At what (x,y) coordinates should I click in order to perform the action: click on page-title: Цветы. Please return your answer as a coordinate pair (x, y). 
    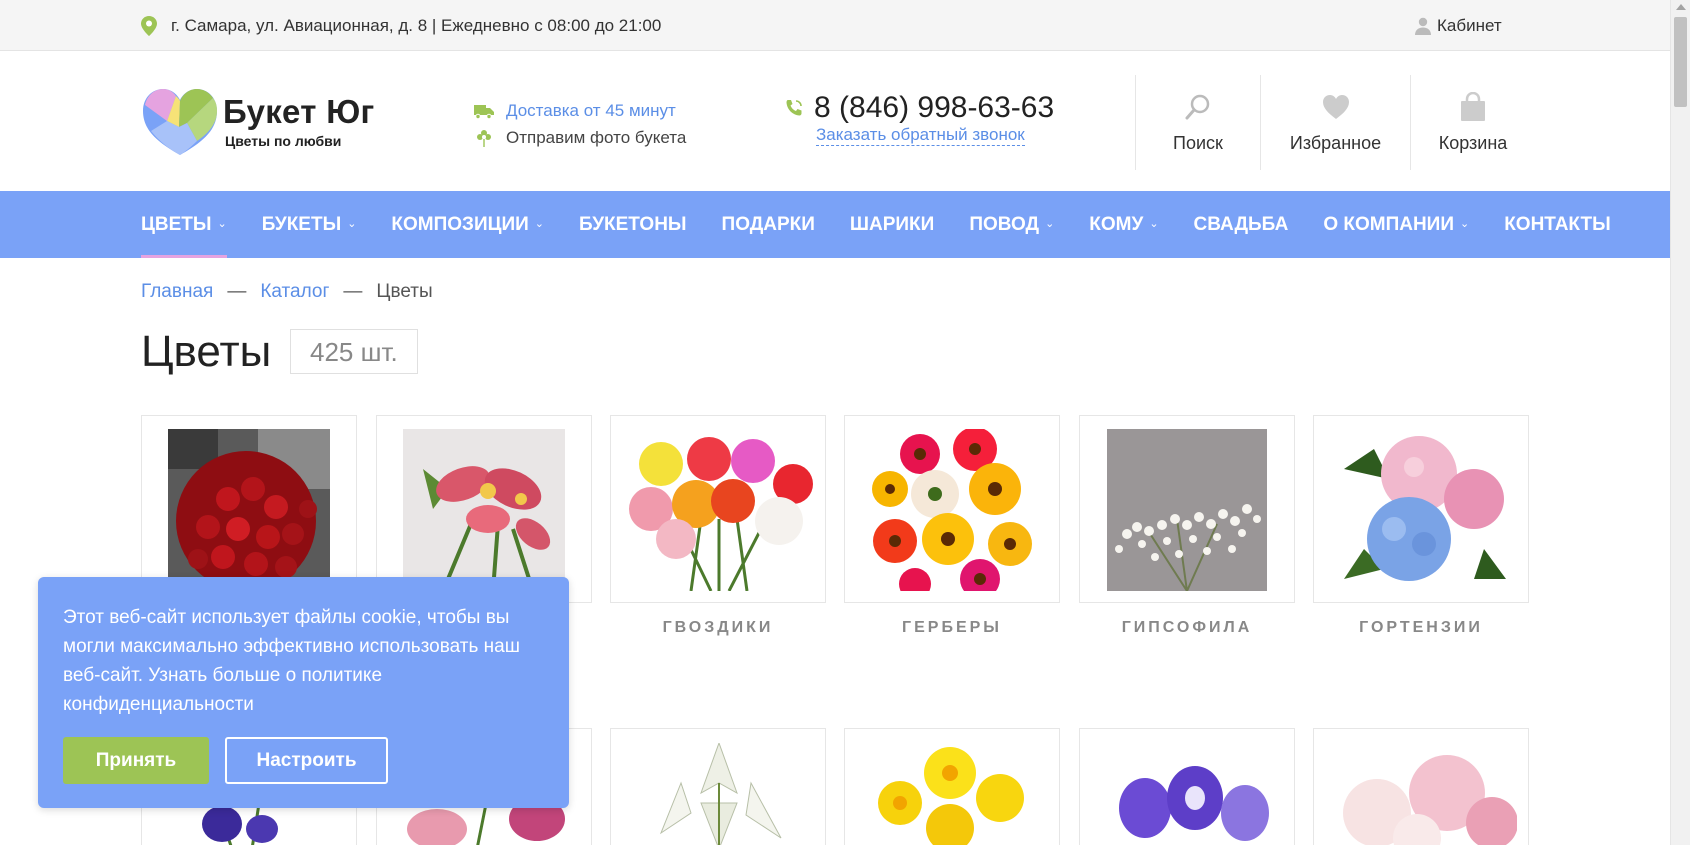
    Looking at the image, I should click on (206, 351).